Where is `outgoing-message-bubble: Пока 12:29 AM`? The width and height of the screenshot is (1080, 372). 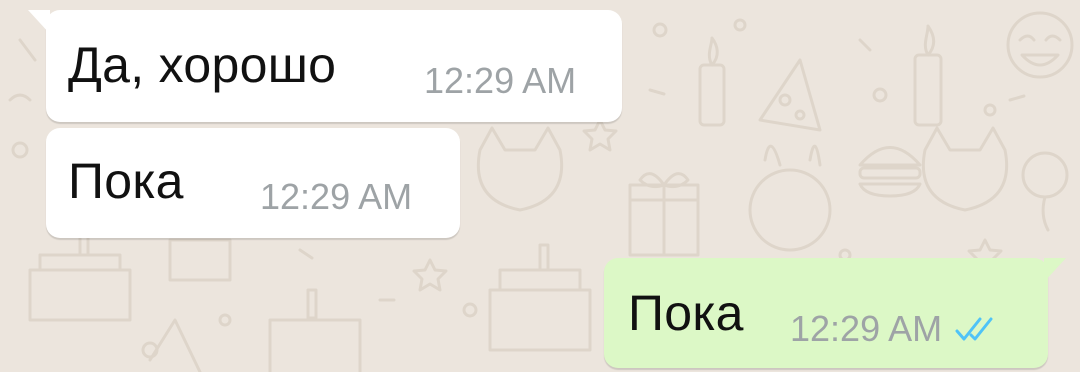 outgoing-message-bubble: Пока 12:29 AM is located at coordinates (835, 313).